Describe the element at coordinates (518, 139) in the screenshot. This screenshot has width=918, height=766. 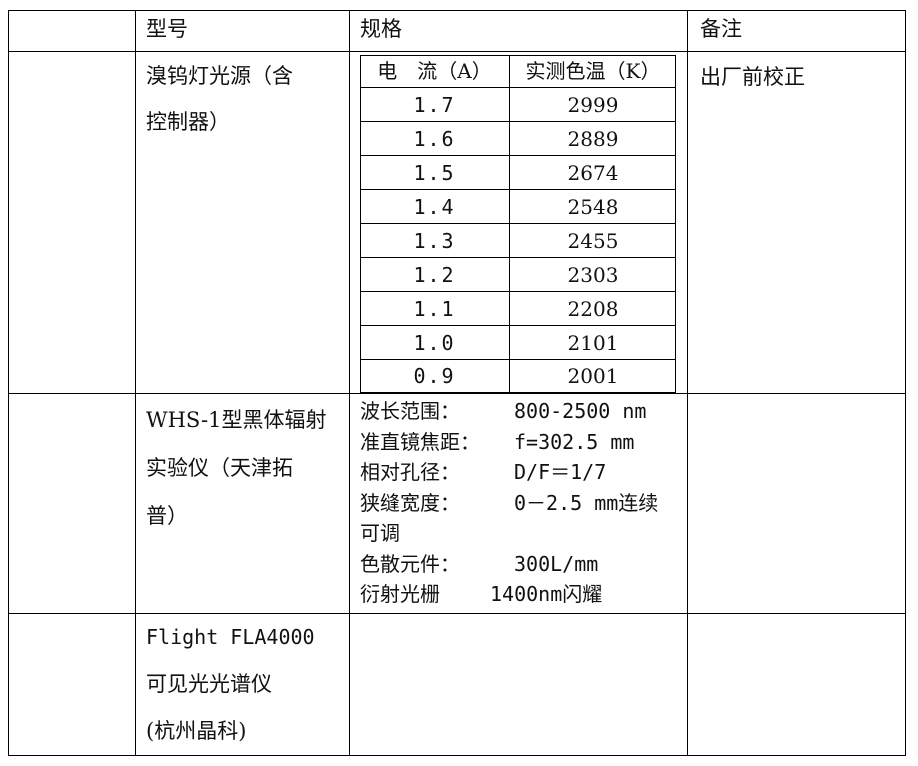
I see `table-row: 1.6 2889` at that location.